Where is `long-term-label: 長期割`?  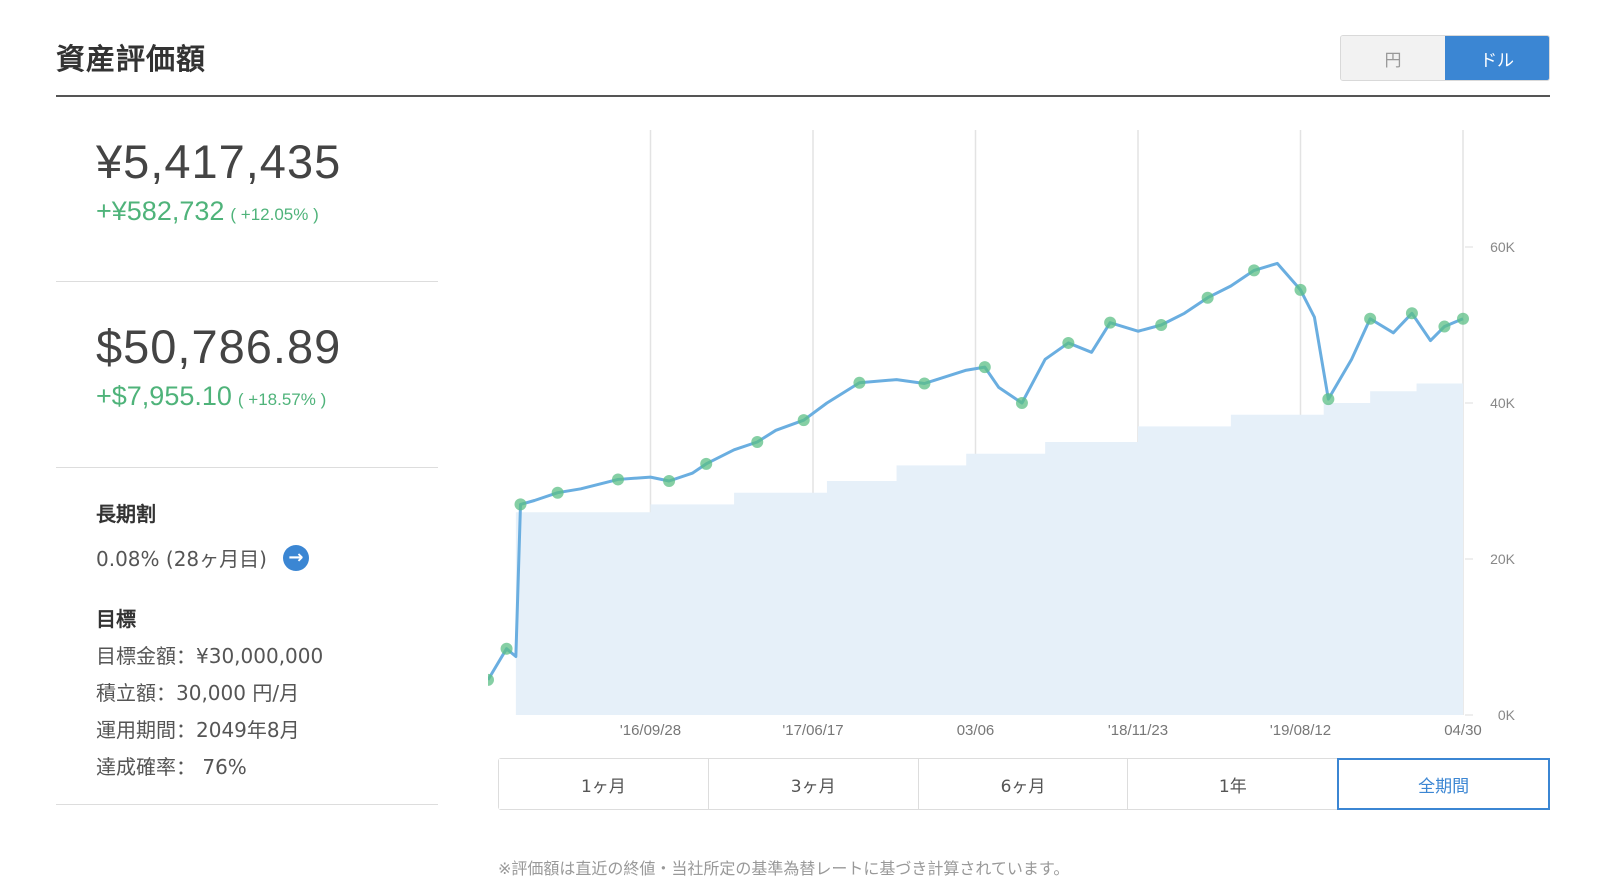
long-term-label: 長期割 is located at coordinates (126, 514).